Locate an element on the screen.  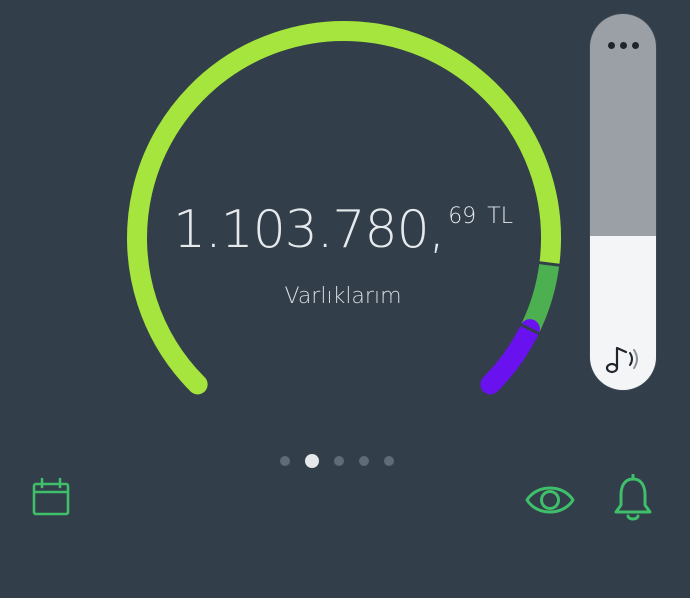
calendar-icon is located at coordinates (51, 496).